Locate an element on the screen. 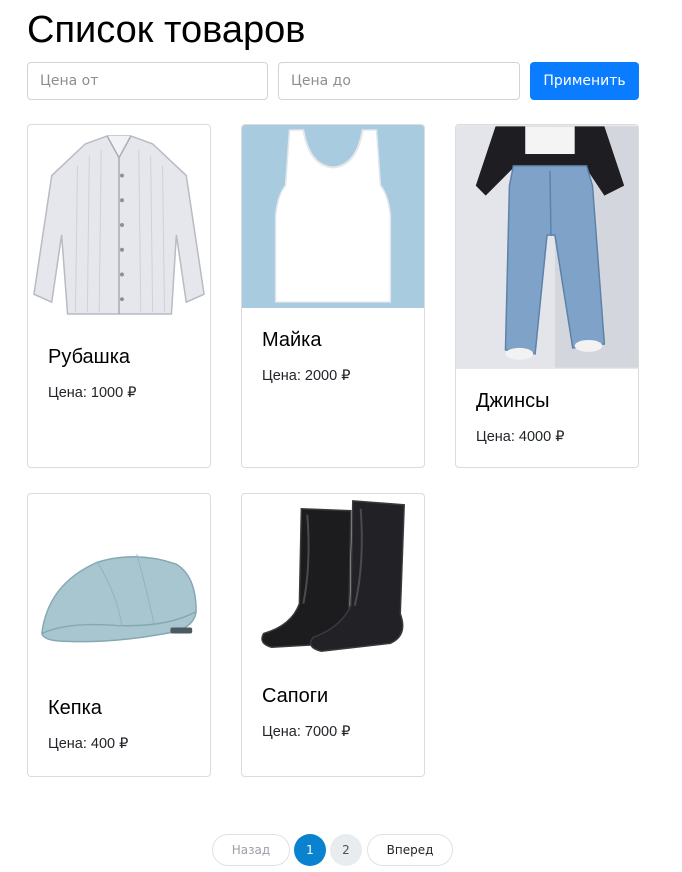 The image size is (682, 872). apply-button: Применить is located at coordinates (584, 81).